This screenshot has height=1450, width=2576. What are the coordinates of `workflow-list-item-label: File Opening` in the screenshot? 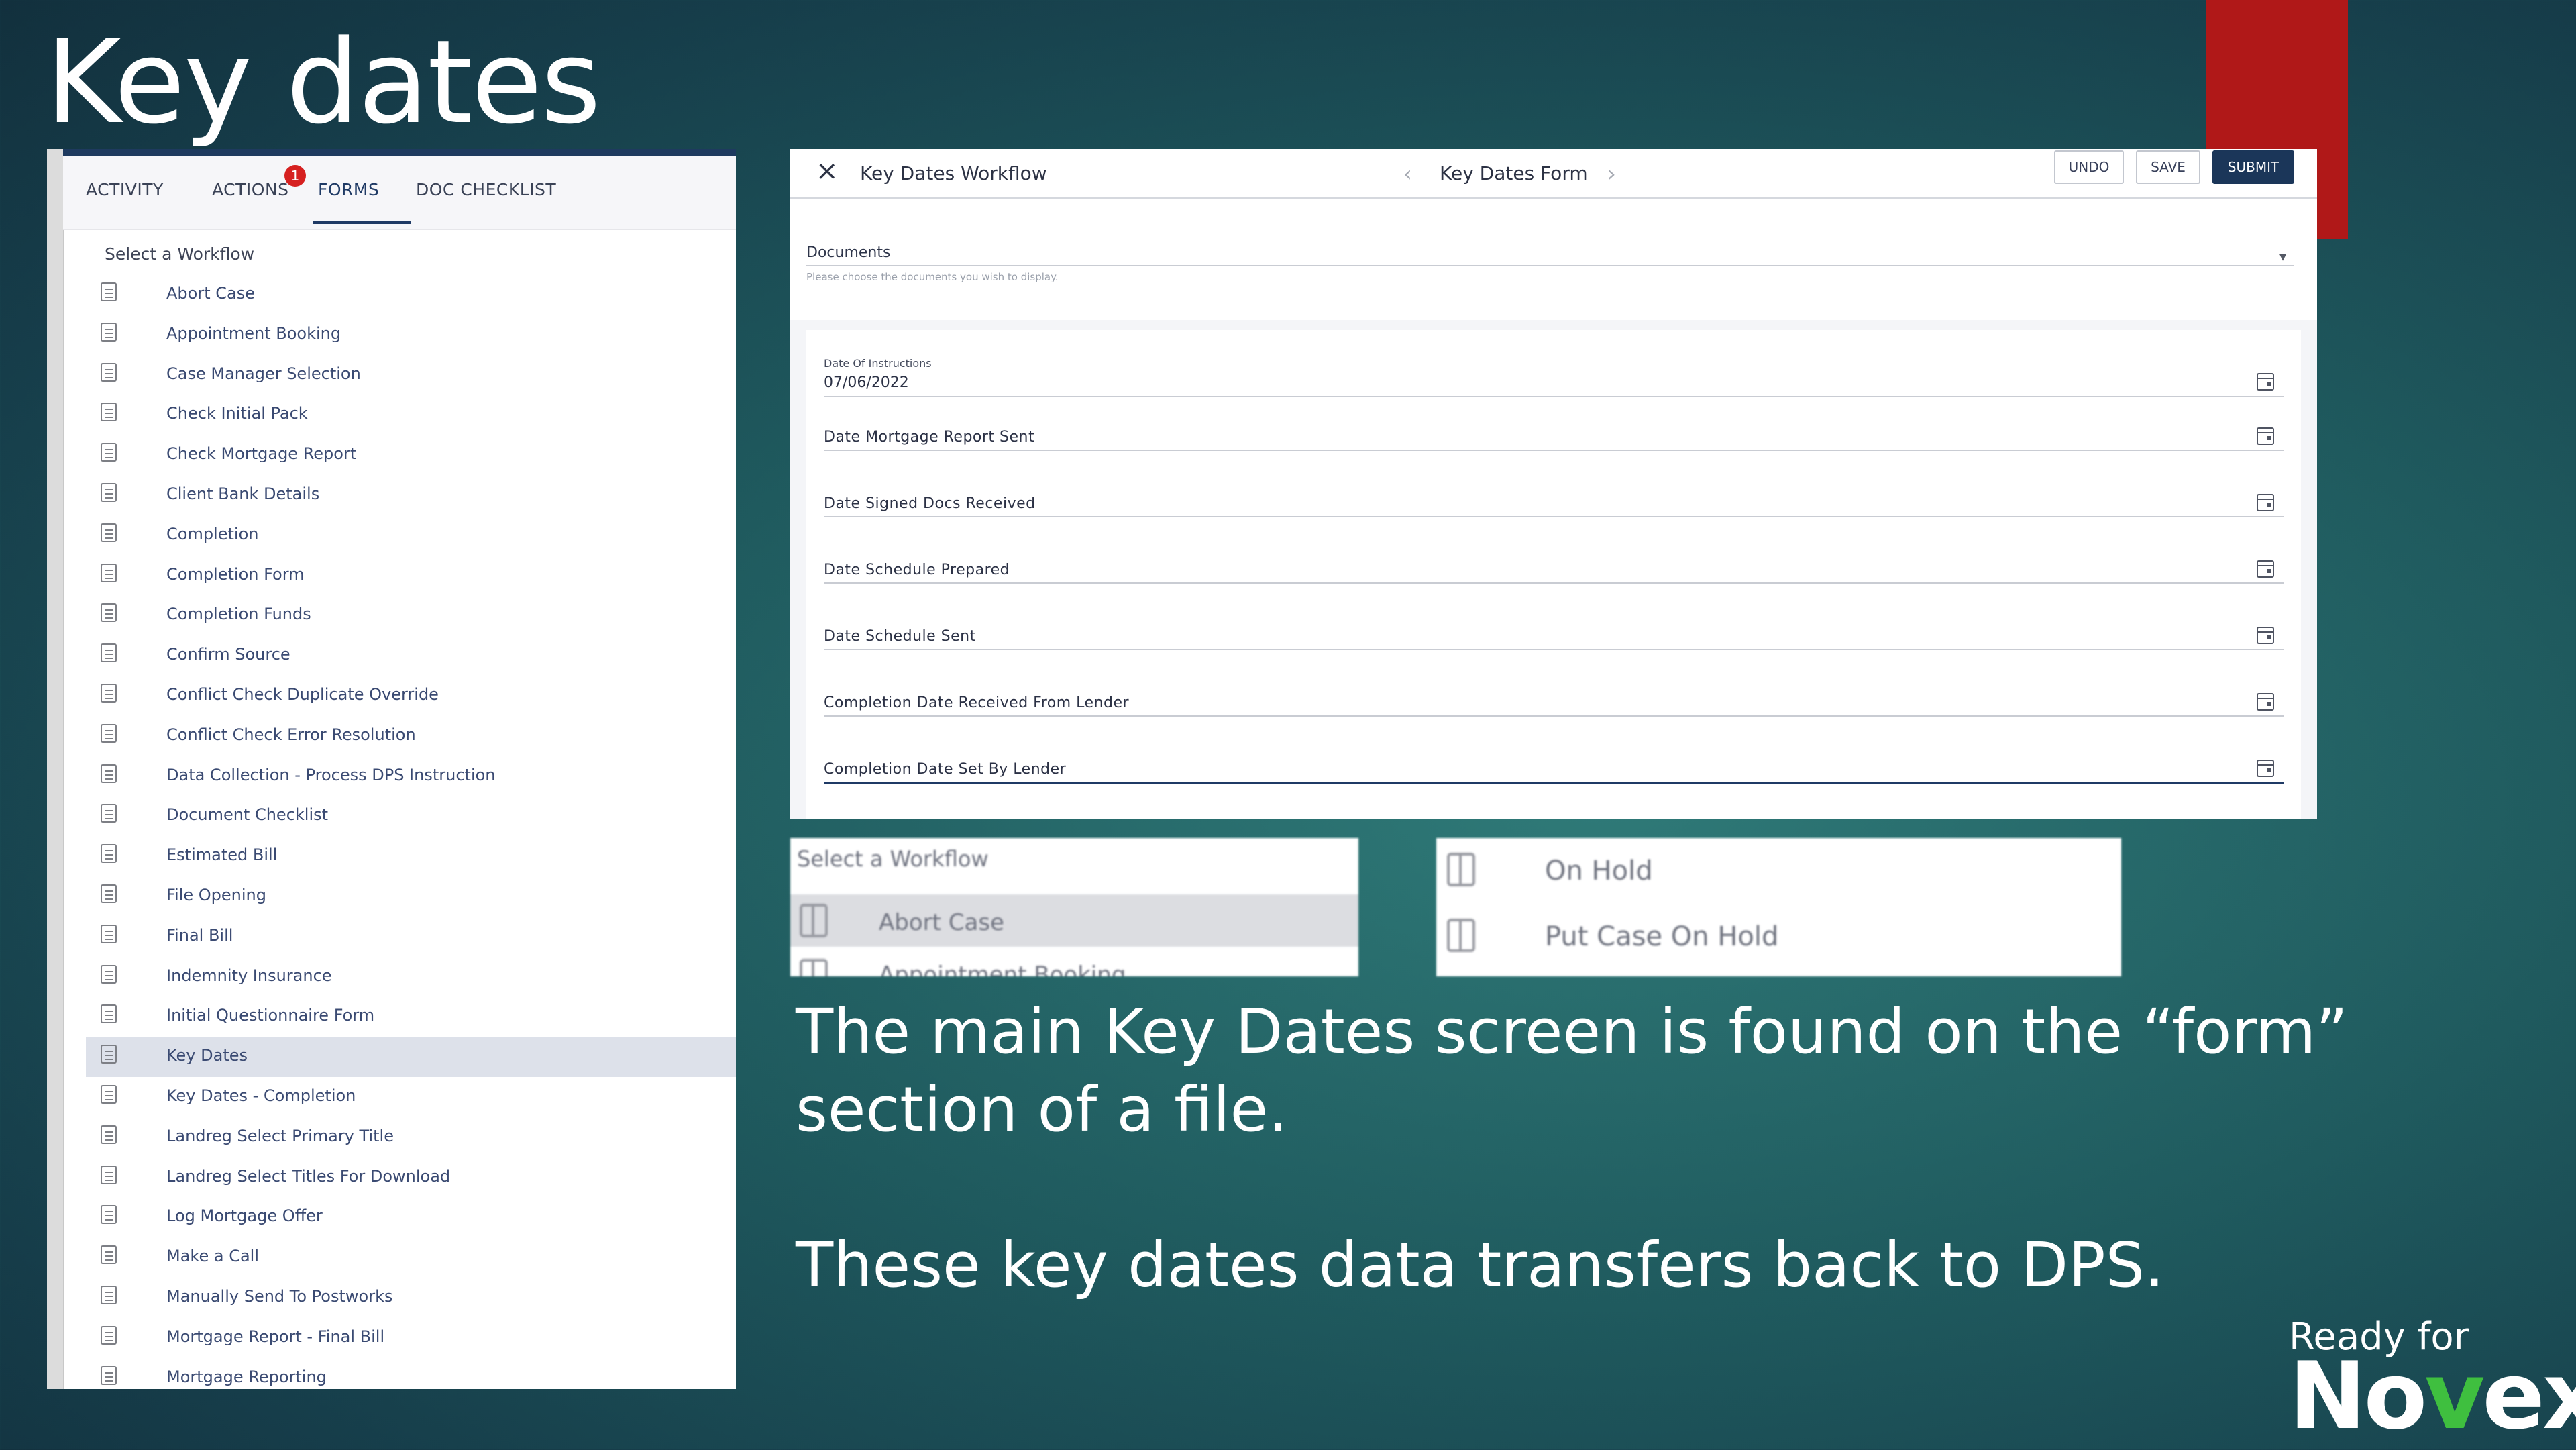 It's located at (216, 895).